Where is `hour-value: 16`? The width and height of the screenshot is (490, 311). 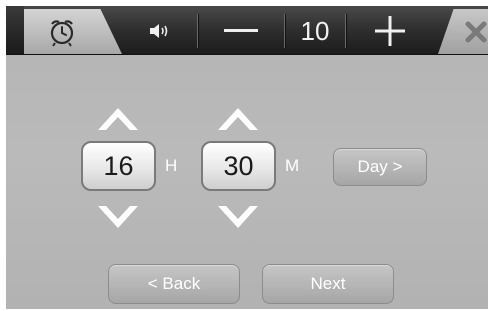 hour-value: 16 is located at coordinates (118, 166).